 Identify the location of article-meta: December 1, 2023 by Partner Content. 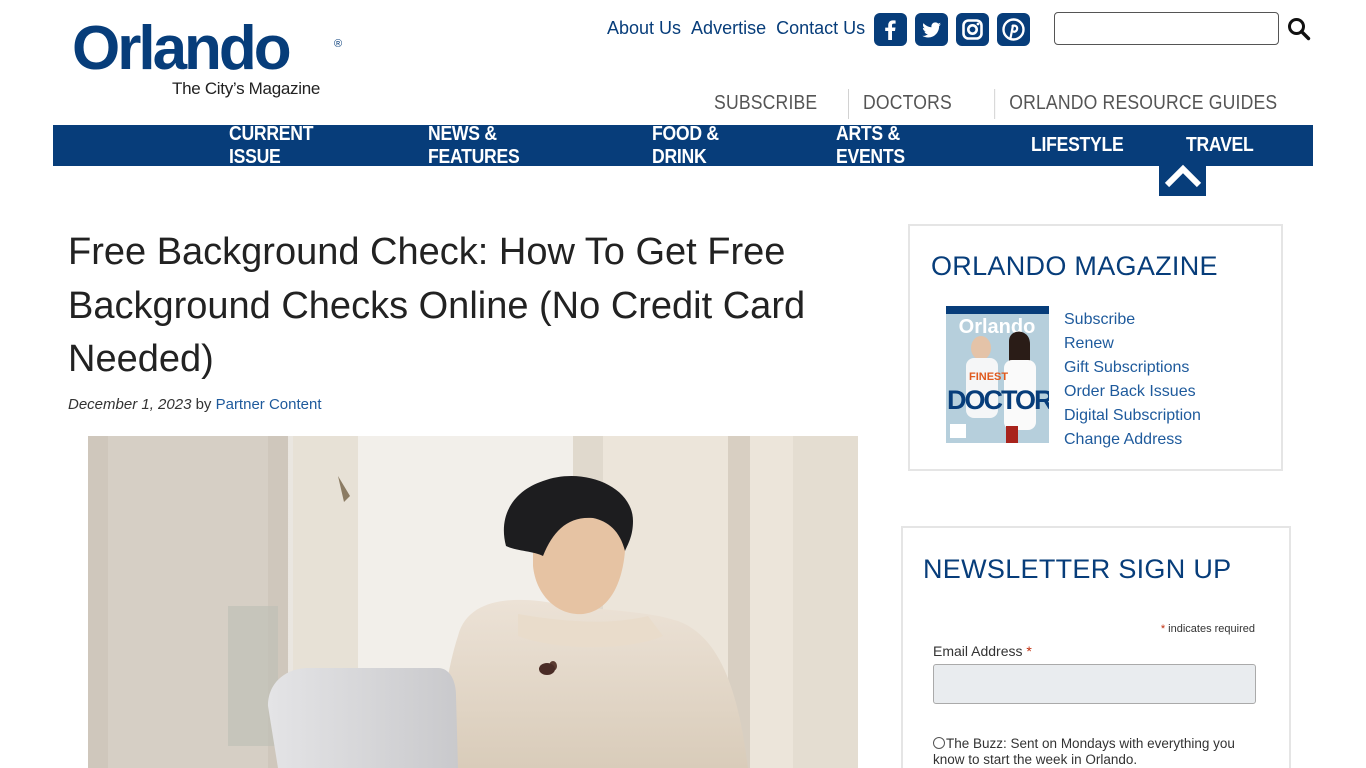
(195, 404).